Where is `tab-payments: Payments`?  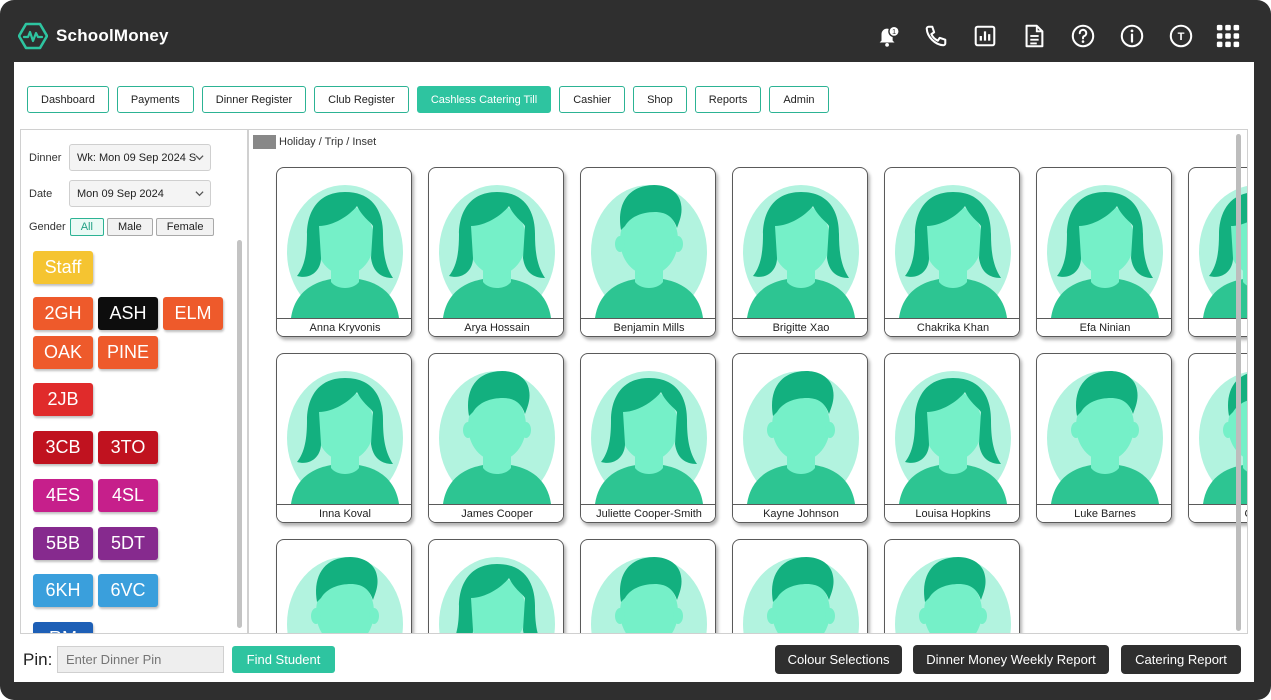
tab-payments: Payments is located at coordinates (155, 99).